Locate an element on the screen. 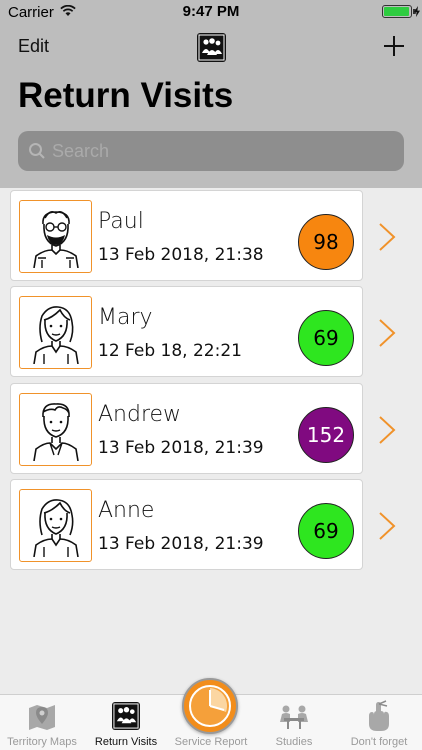  status-bar: Carrier 9:47 PM is located at coordinates (211, 12).